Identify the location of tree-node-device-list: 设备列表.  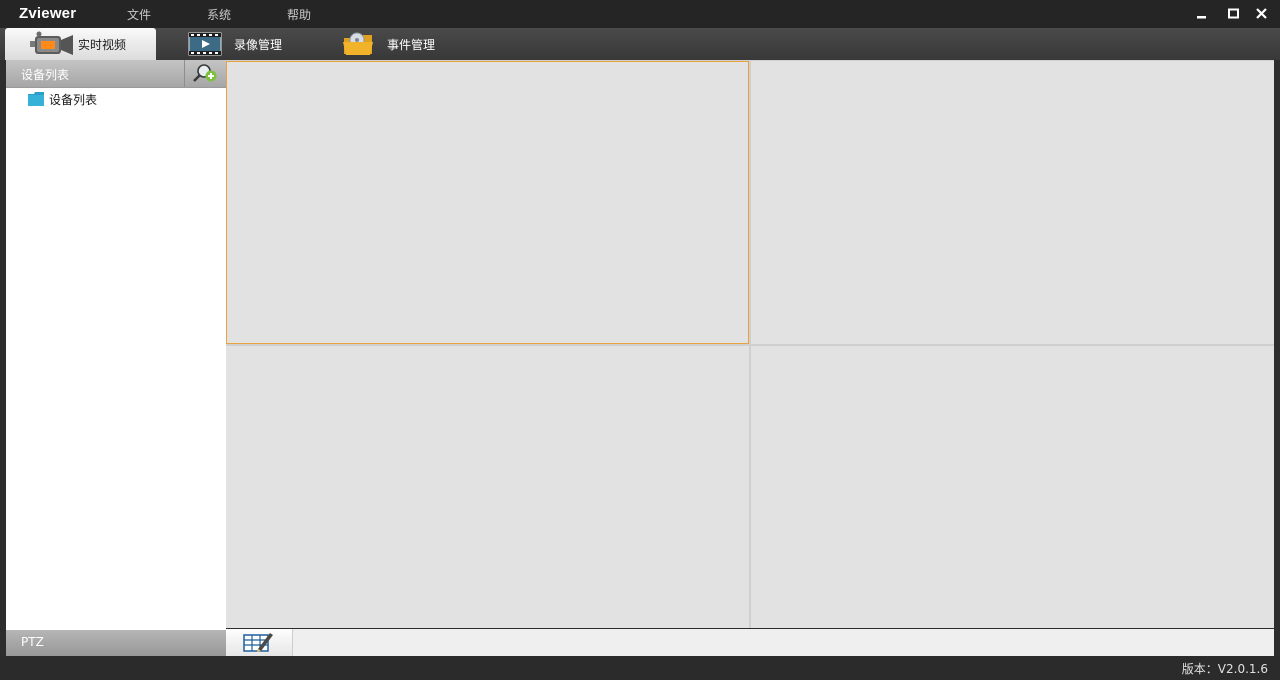
(62, 99).